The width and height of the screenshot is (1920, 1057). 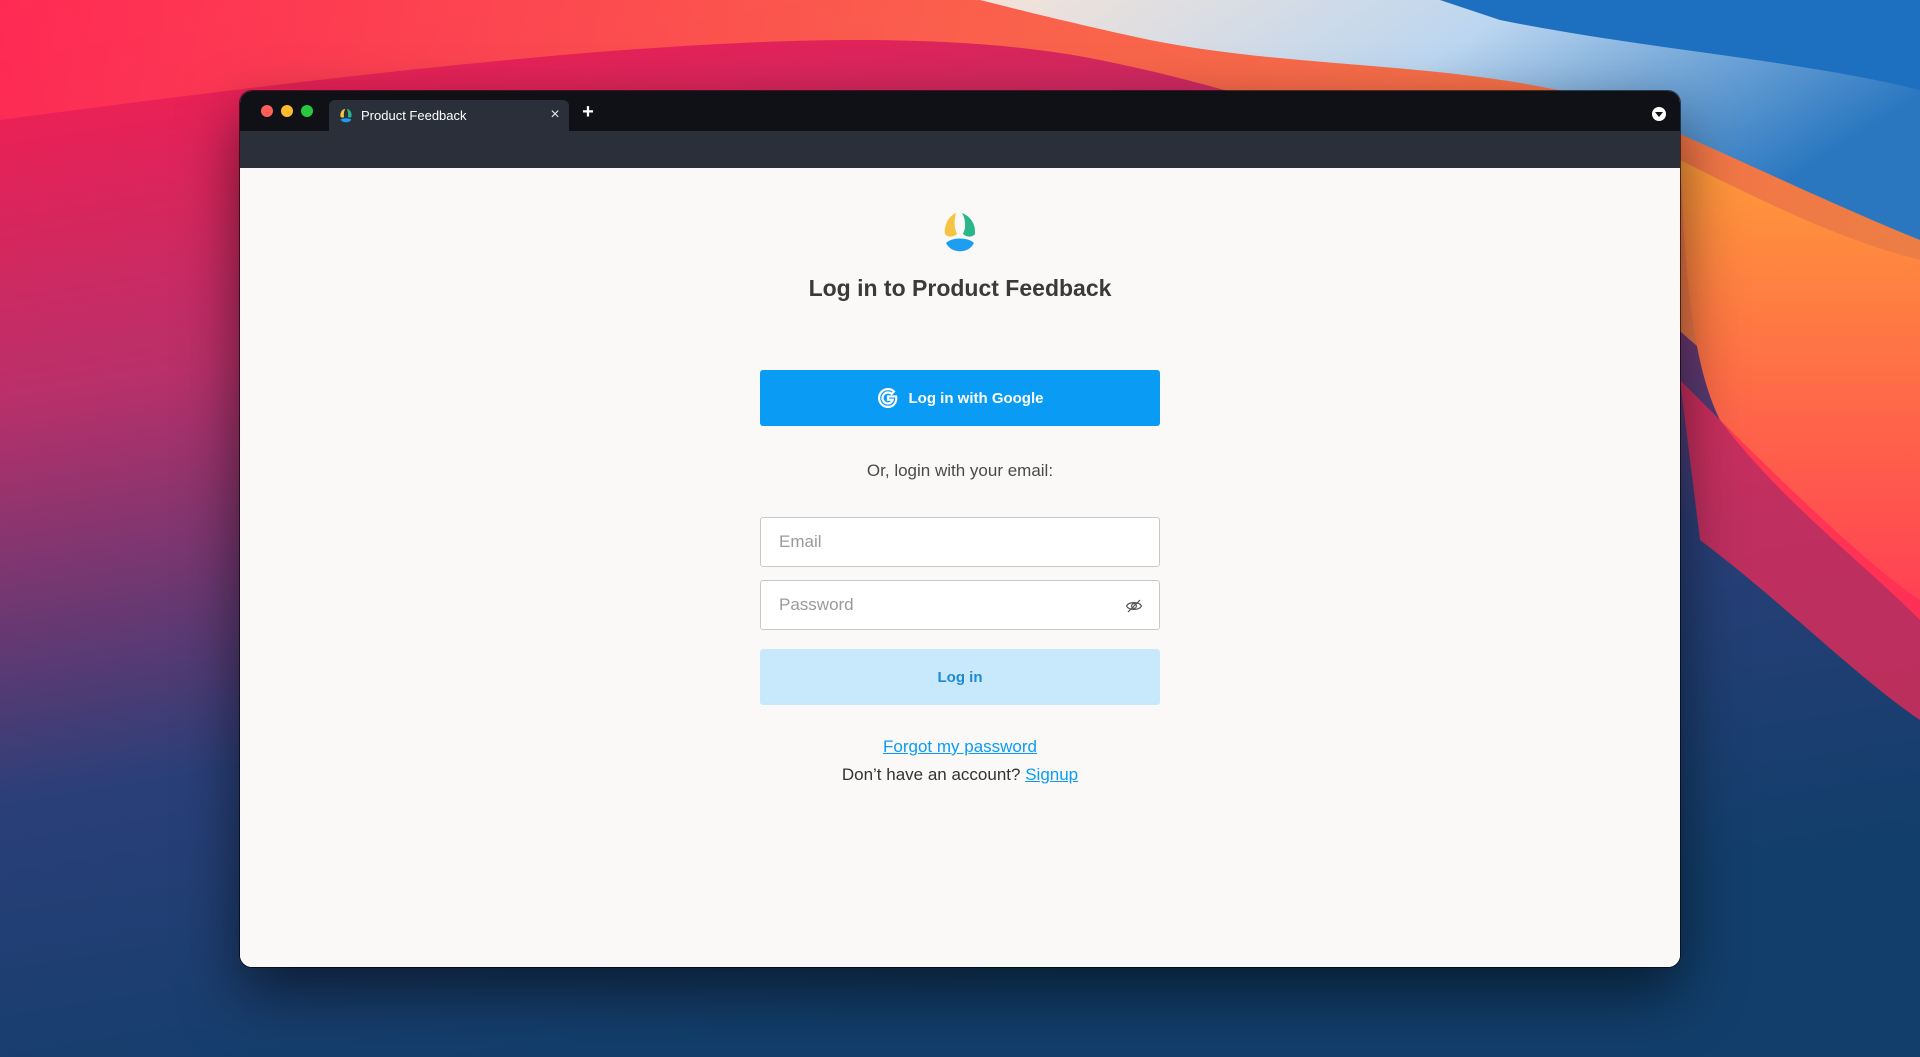 I want to click on chevron-down-circle-icon, so click(x=1659, y=114).